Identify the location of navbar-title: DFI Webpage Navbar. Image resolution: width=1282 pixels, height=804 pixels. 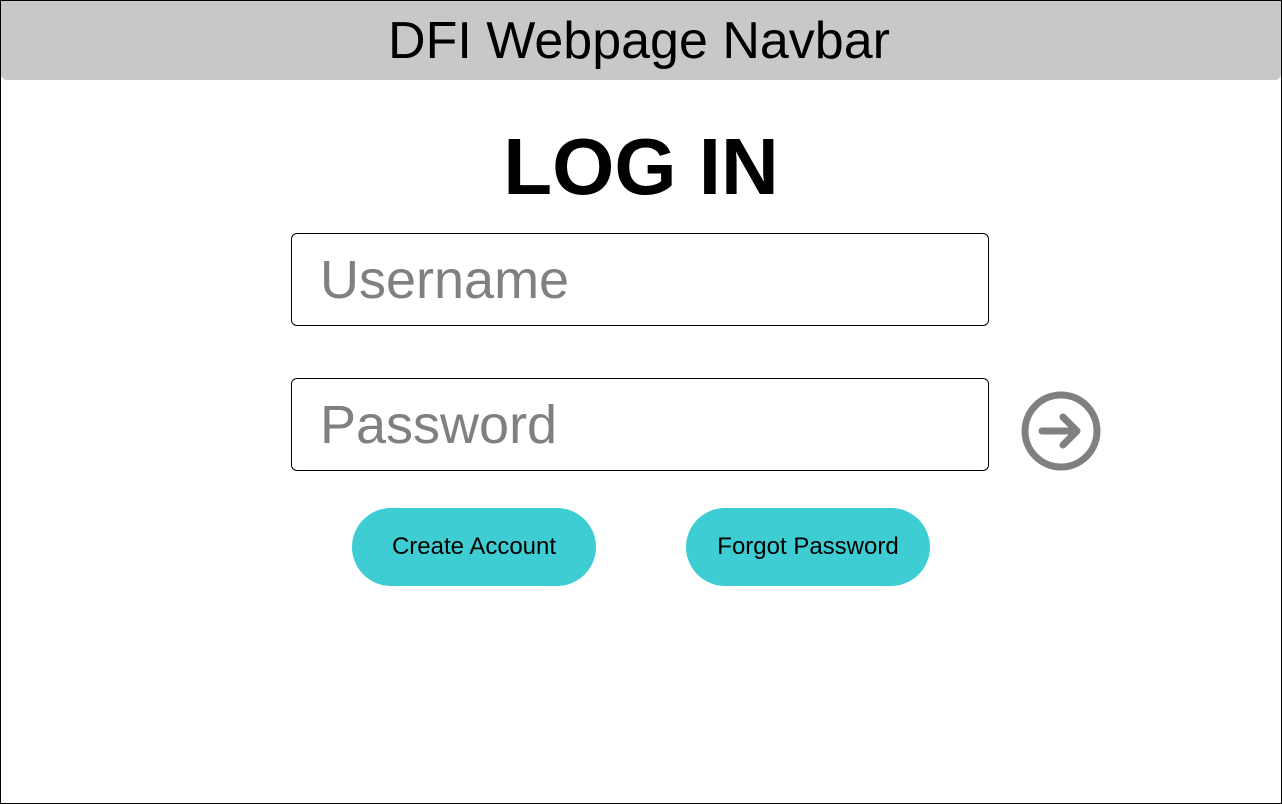
(639, 40).